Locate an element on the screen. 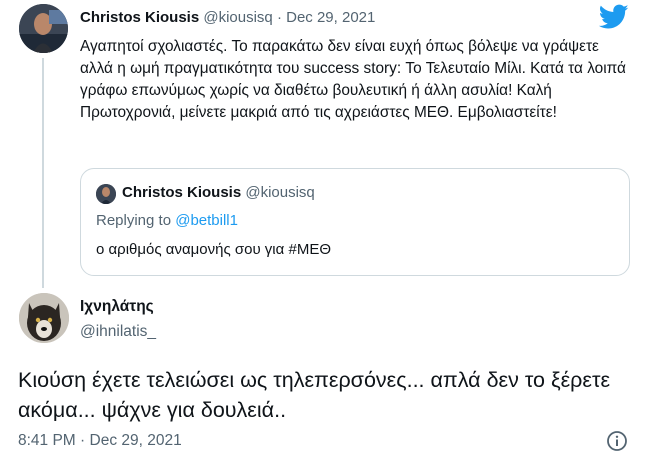 The height and width of the screenshot is (466, 651). quoted-avatar is located at coordinates (106, 194).